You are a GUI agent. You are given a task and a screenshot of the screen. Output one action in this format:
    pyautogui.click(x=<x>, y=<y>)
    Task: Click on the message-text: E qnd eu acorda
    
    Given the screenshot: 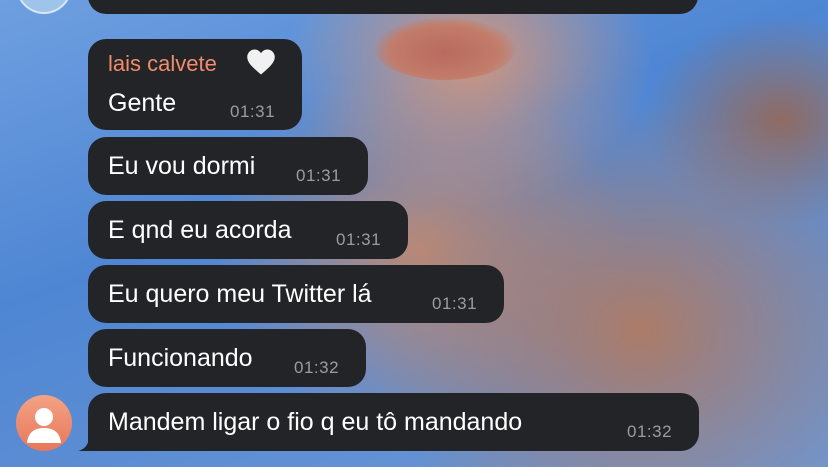 What is the action you would take?
    pyautogui.click(x=200, y=230)
    